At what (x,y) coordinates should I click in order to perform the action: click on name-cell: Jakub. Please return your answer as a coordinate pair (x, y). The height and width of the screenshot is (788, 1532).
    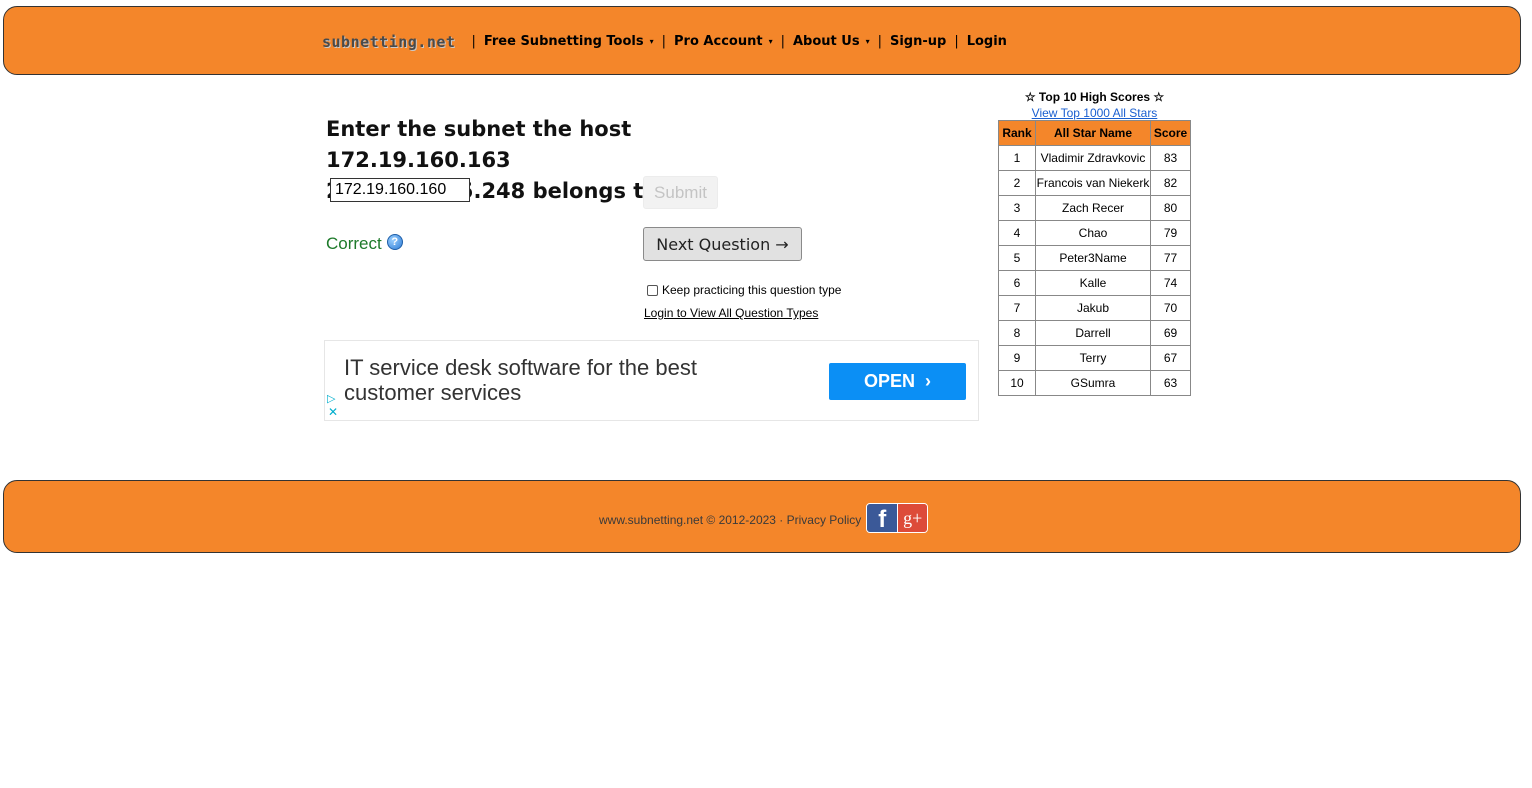
    Looking at the image, I should click on (1093, 308).